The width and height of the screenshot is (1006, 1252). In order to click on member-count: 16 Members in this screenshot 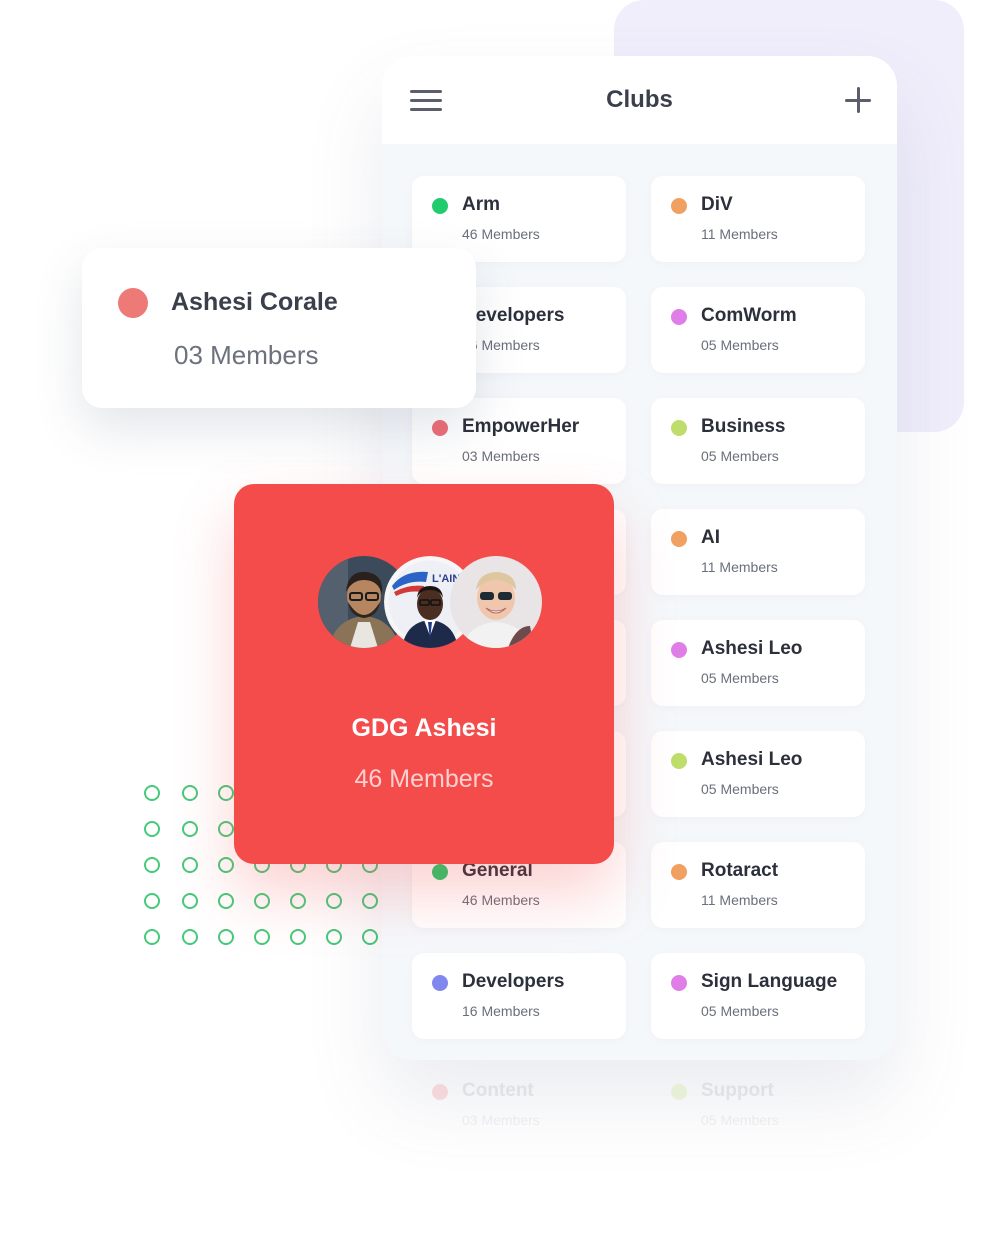, I will do `click(501, 1011)`.